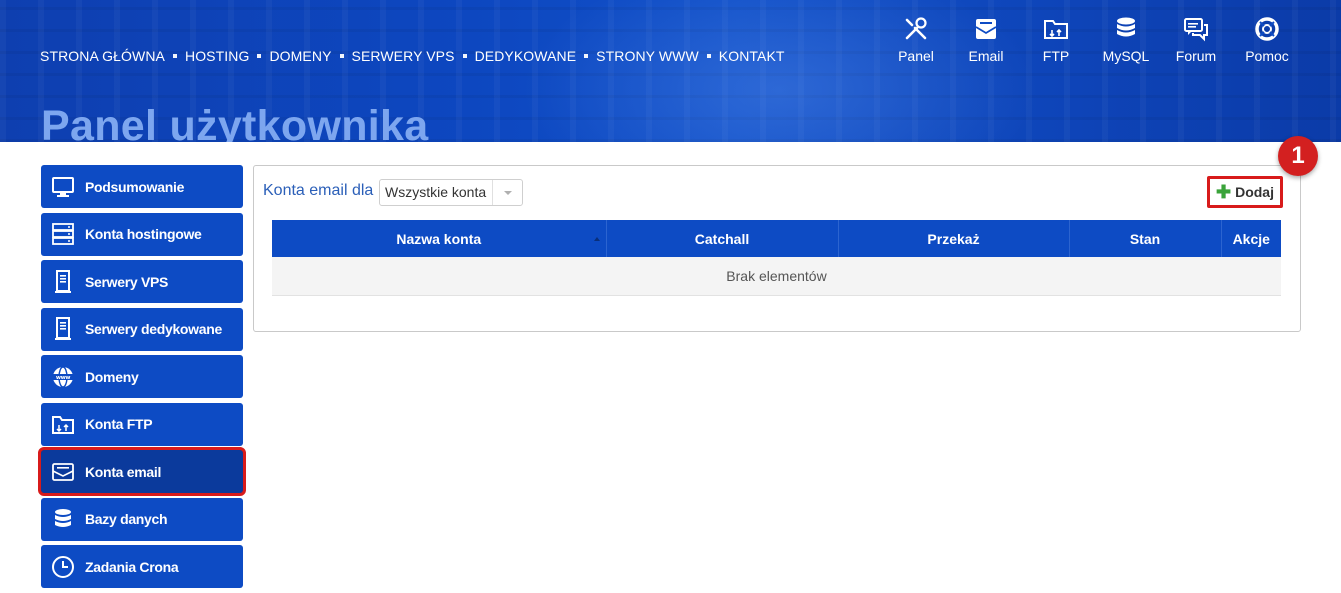  I want to click on sidebar-item-label: Konta email, so click(123, 471).